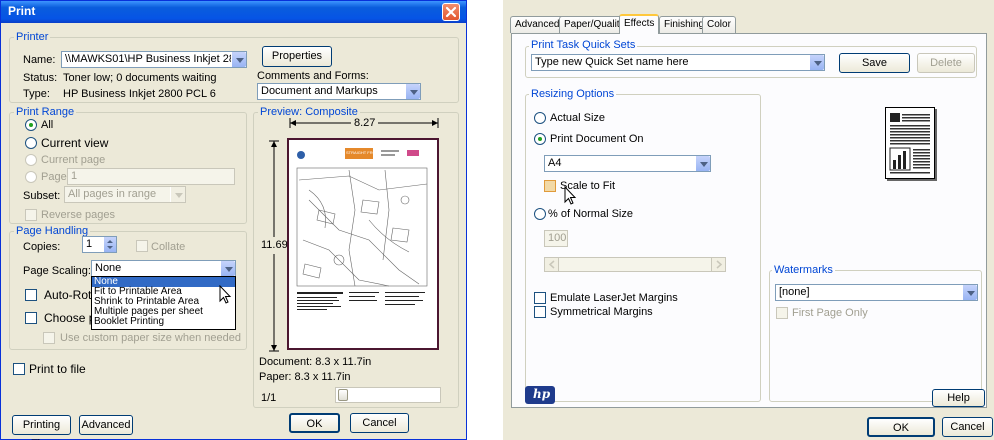  Describe the element at coordinates (150, 338) in the screenshot. I see `custom-paper-label: Use custom paper size when needed` at that location.